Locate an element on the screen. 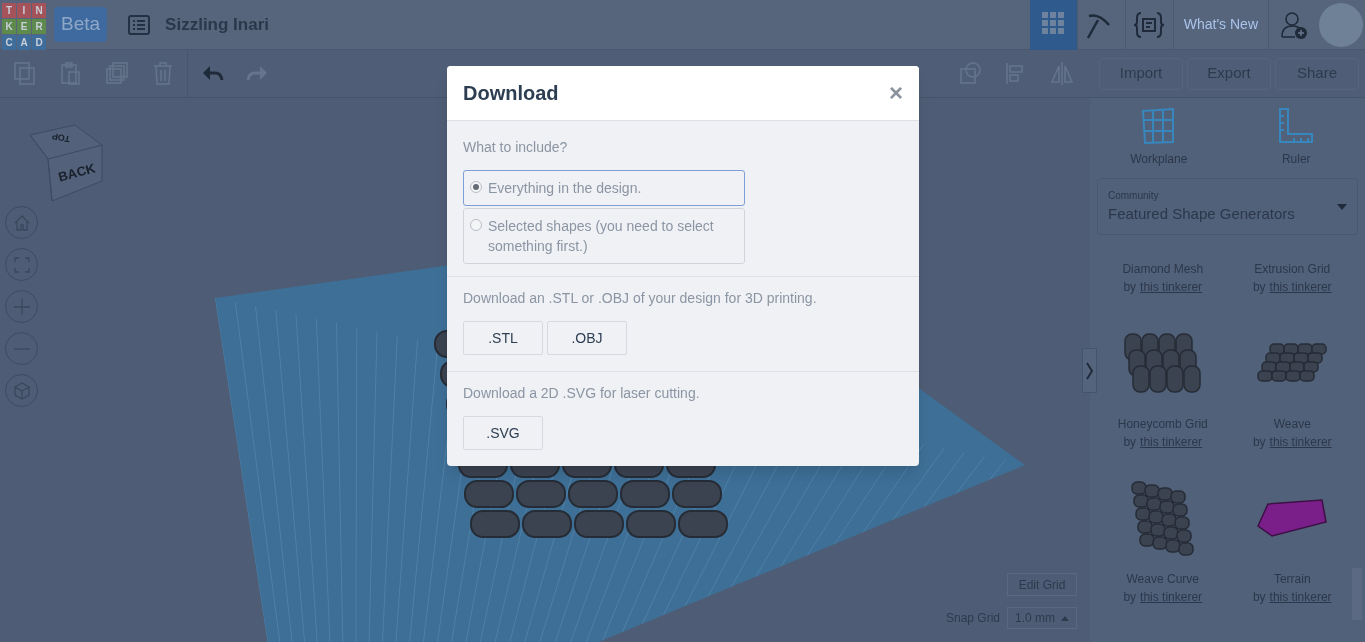  dialog-title: Download is located at coordinates (511, 93).